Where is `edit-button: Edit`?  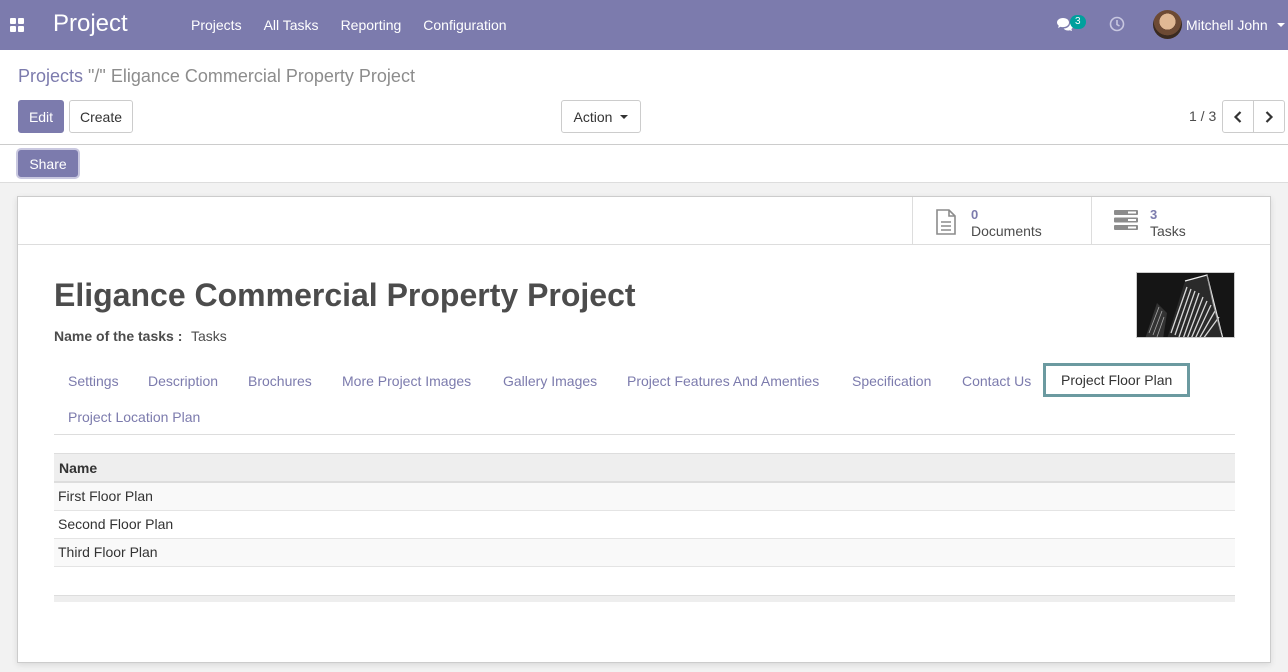 edit-button: Edit is located at coordinates (41, 116).